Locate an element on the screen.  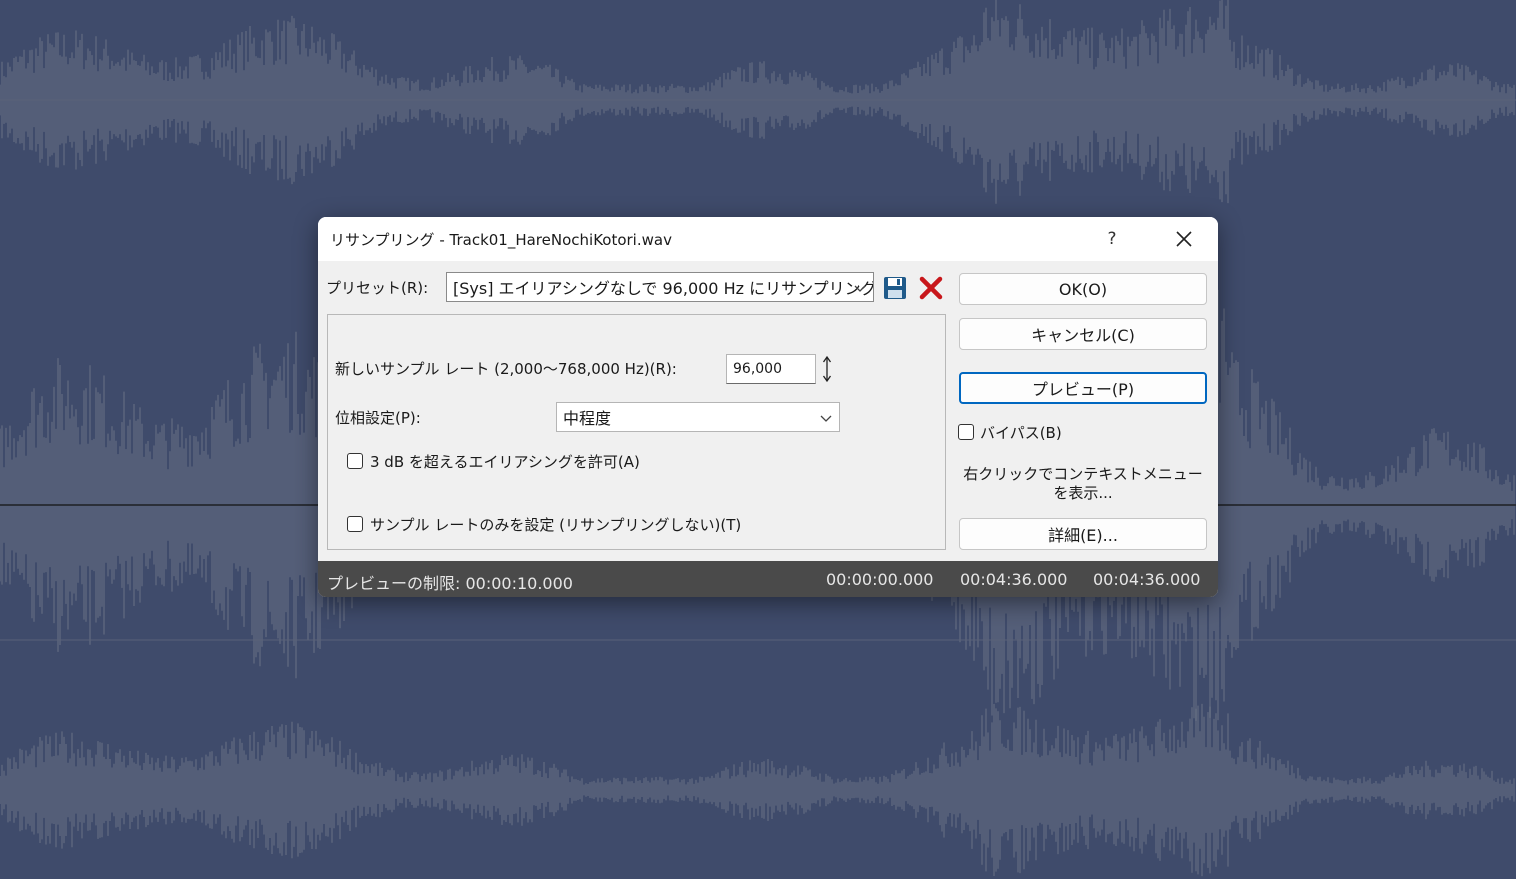
preset-dropdown: [Sys] エイリアシングなしで 96,000 Hz にリサンプリング is located at coordinates (660, 287).